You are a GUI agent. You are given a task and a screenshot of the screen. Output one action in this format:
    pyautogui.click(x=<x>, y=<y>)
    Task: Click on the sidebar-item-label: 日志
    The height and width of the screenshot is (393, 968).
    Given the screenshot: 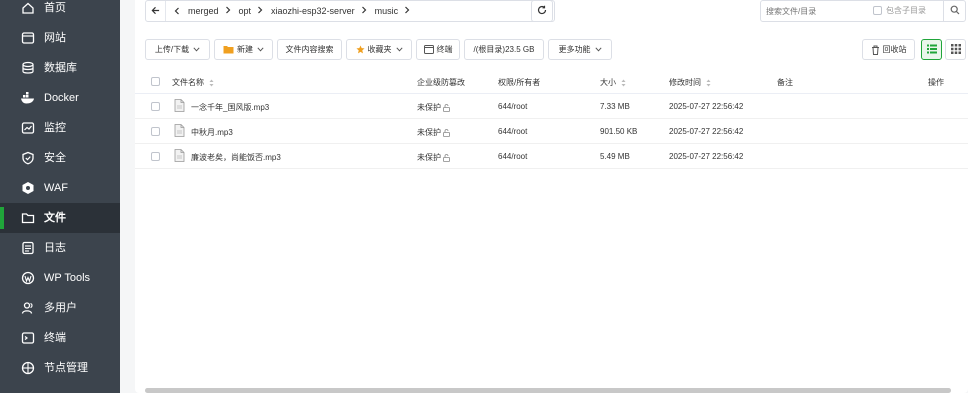 What is the action you would take?
    pyautogui.click(x=55, y=248)
    